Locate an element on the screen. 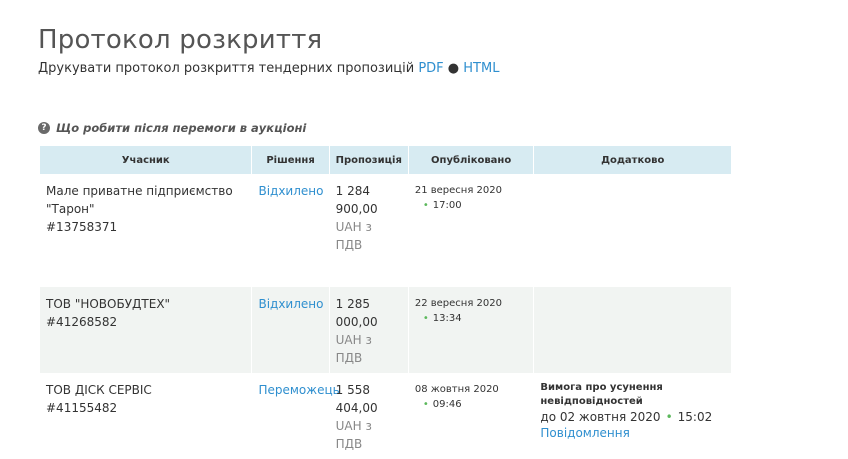 This screenshot has height=459, width=848. amount-value: 1 558 is located at coordinates (352, 390).